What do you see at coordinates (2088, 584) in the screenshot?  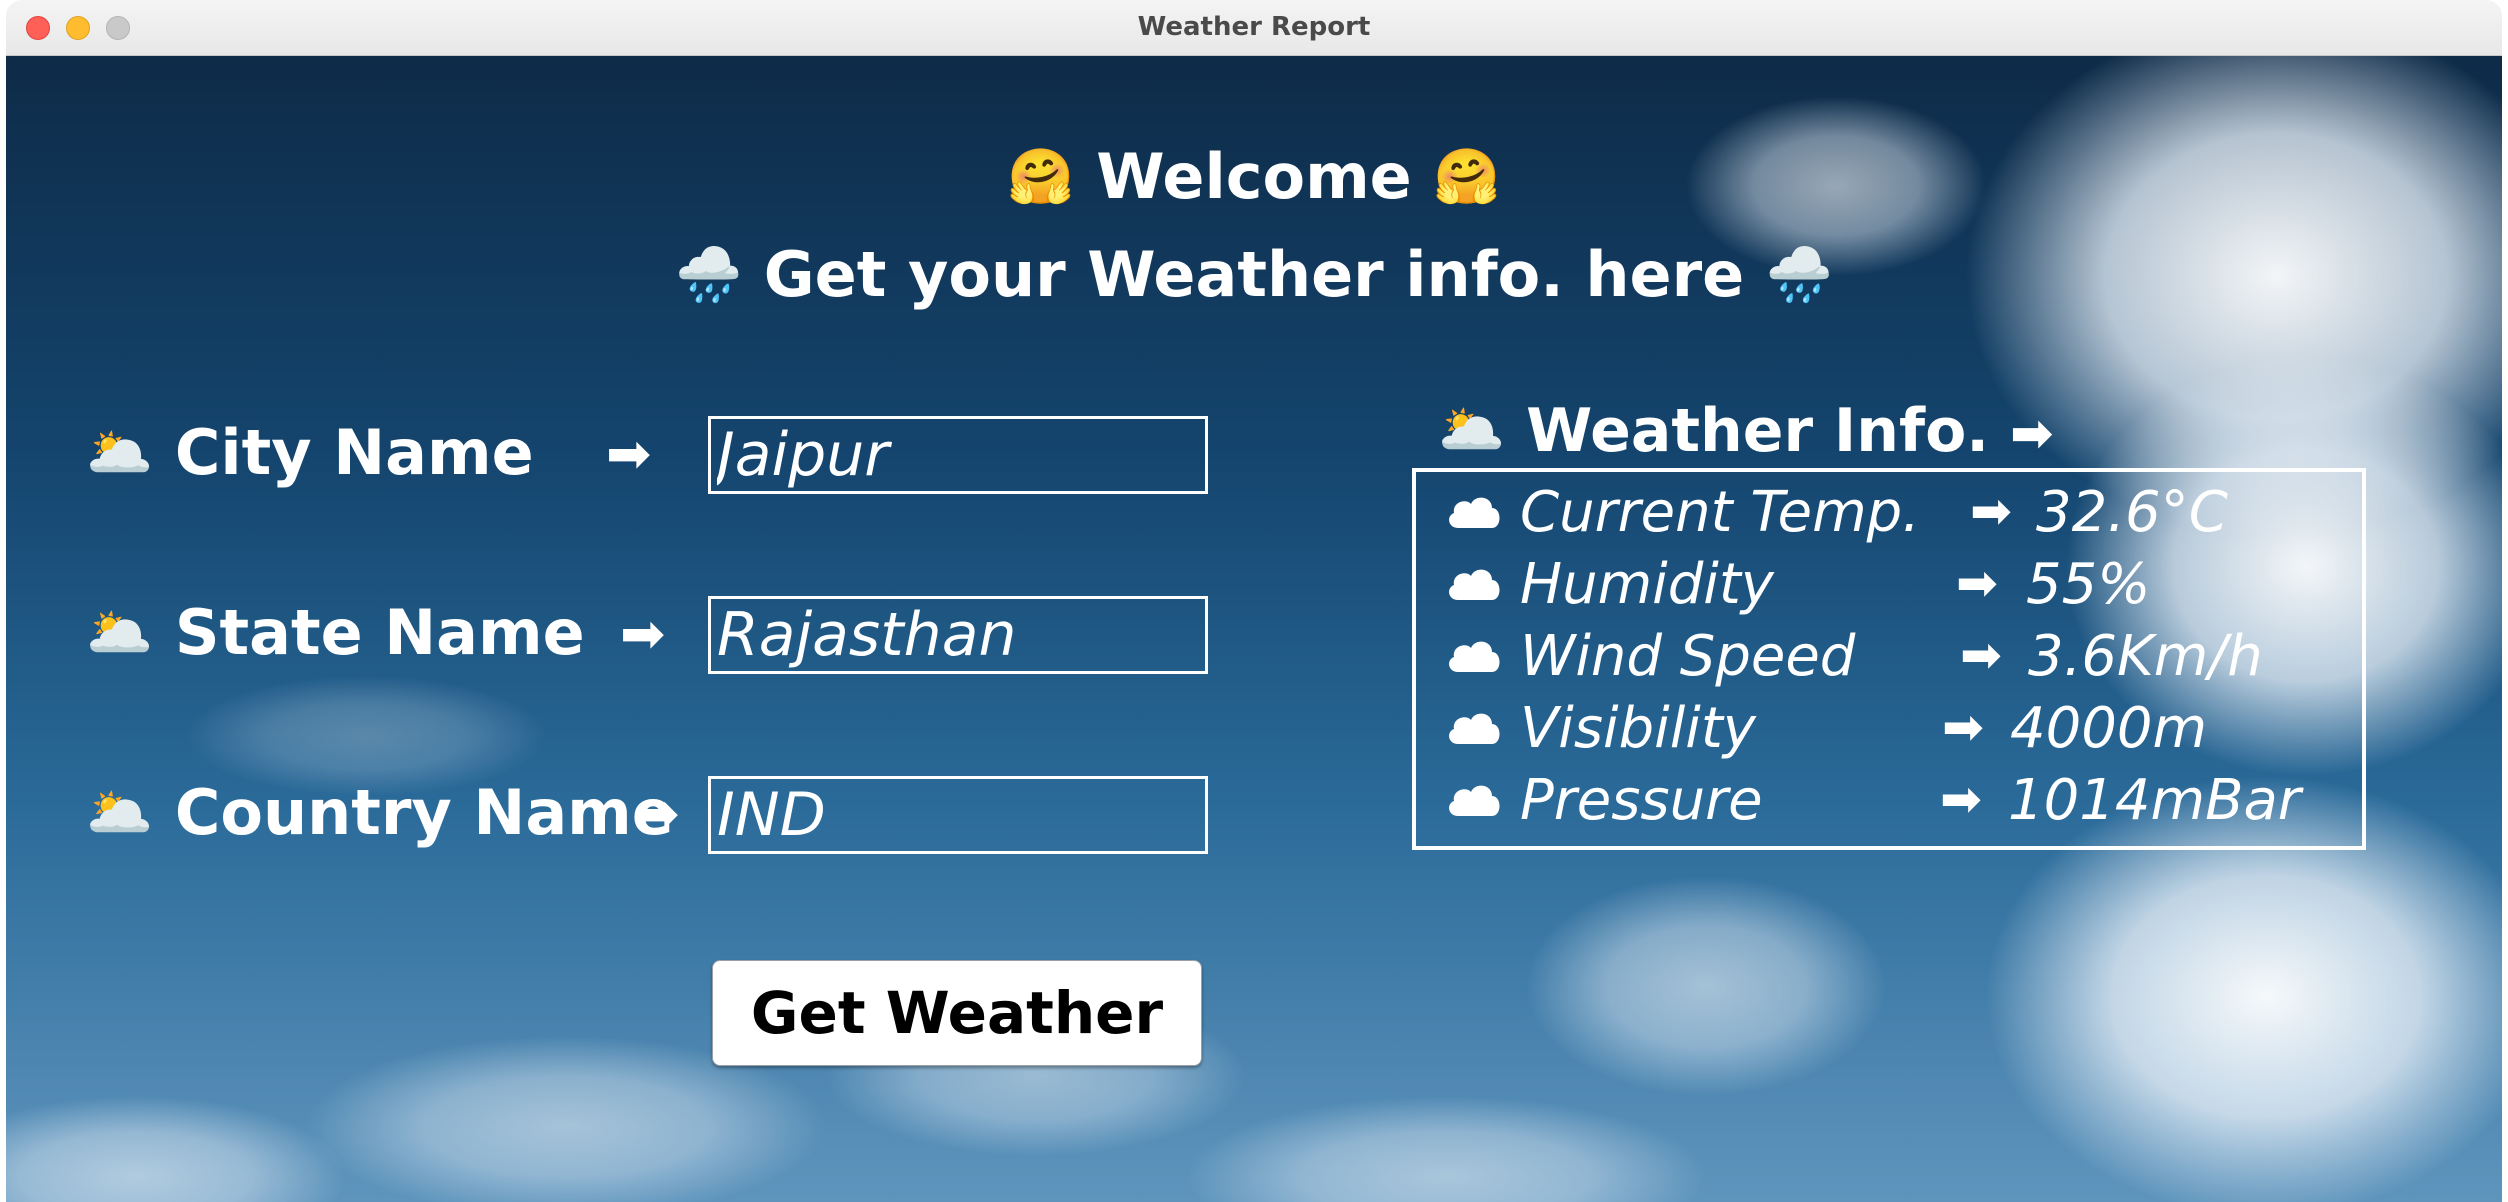 I see `humidity-value: 55%` at bounding box center [2088, 584].